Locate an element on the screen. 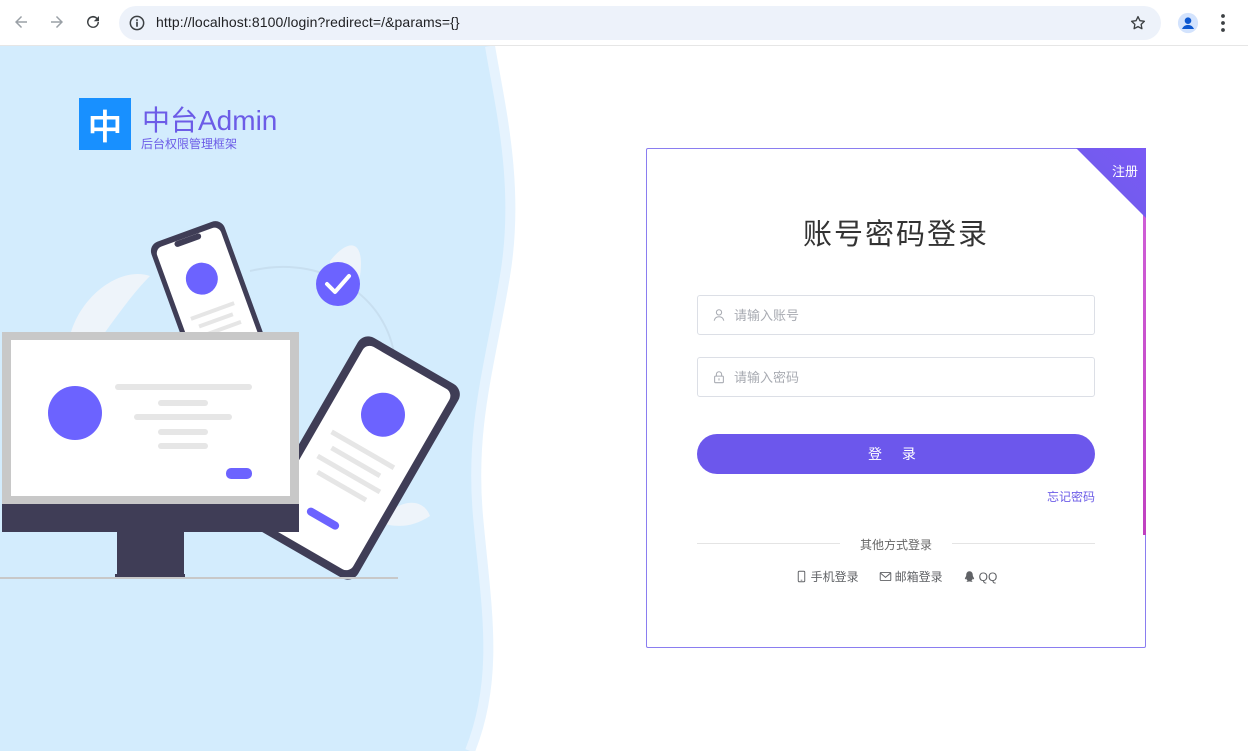 This screenshot has height=751, width=1248. login-button: 登 录 is located at coordinates (896, 454).